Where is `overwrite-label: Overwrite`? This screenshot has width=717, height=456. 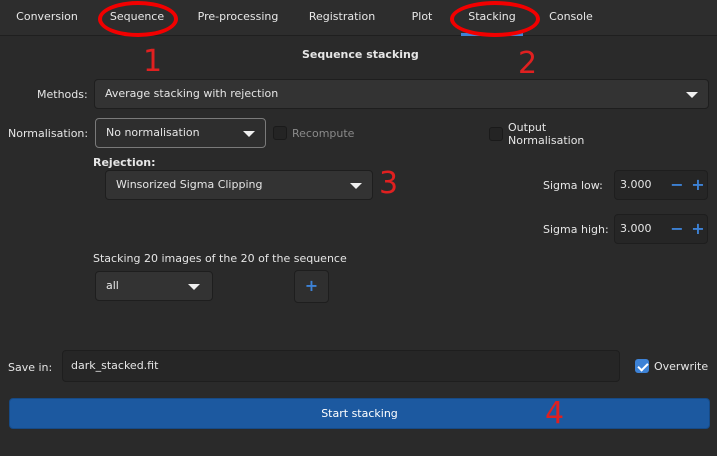 overwrite-label: Overwrite is located at coordinates (681, 366).